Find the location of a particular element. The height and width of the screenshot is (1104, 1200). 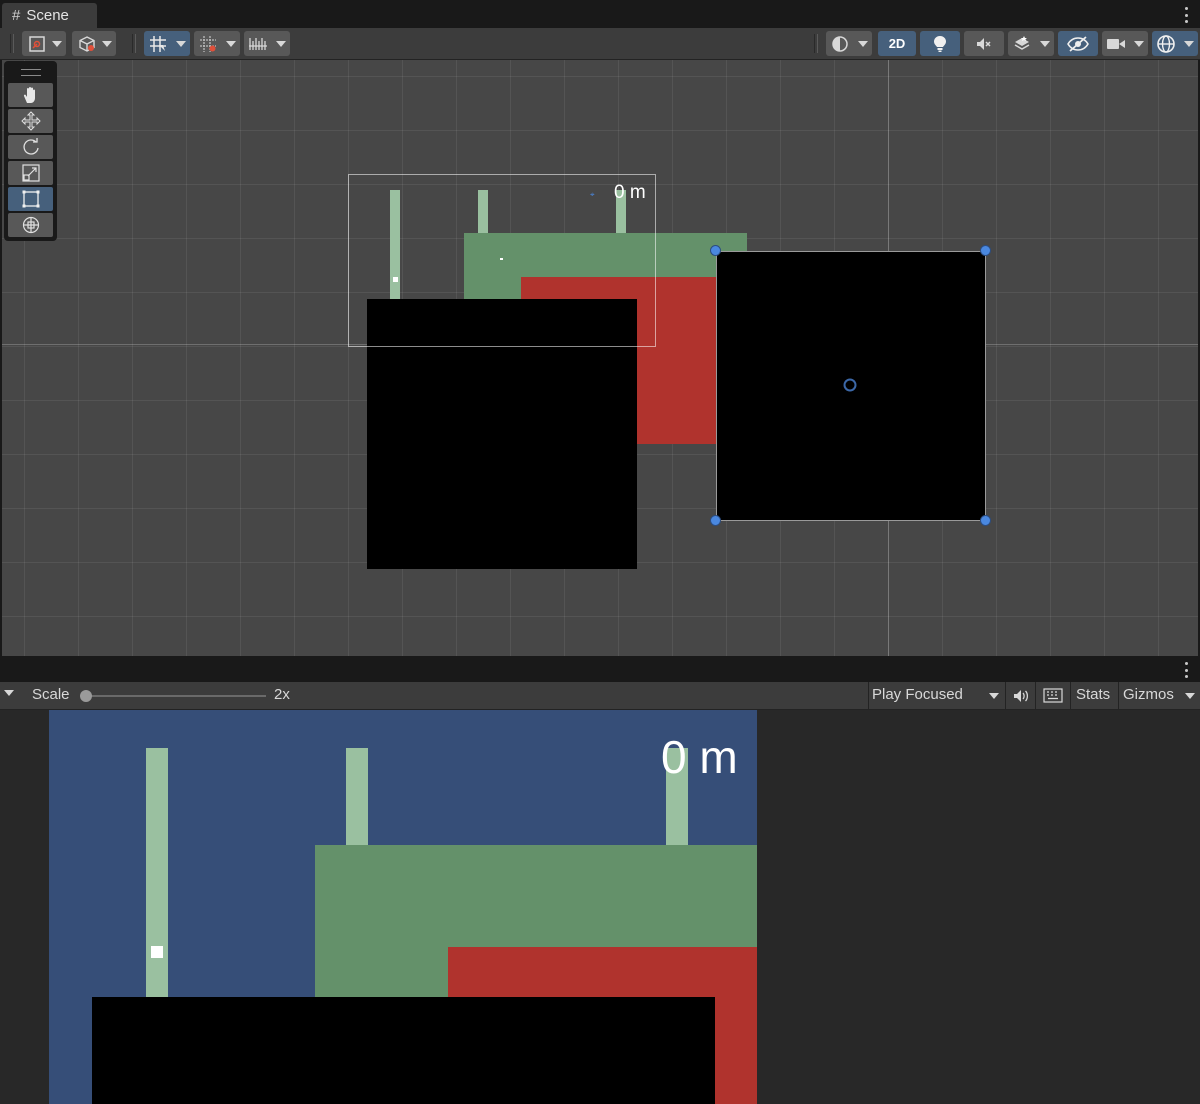

rect-handle-bottom-left is located at coordinates (715, 520).